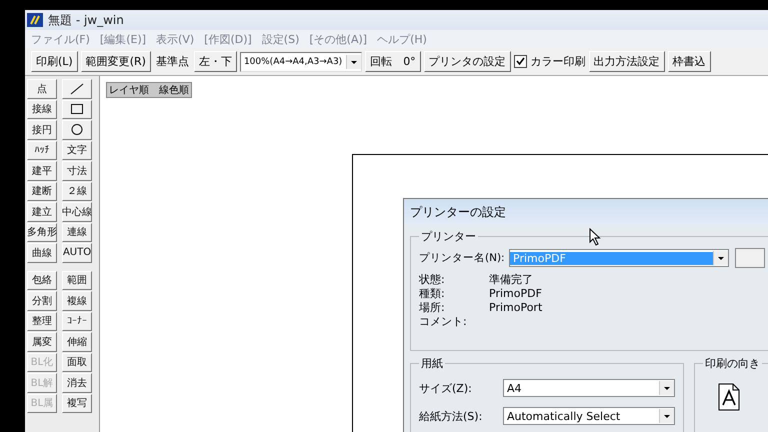  What do you see at coordinates (54, 61) in the screenshot?
I see `toolbar-button: 印刷(L)` at bounding box center [54, 61].